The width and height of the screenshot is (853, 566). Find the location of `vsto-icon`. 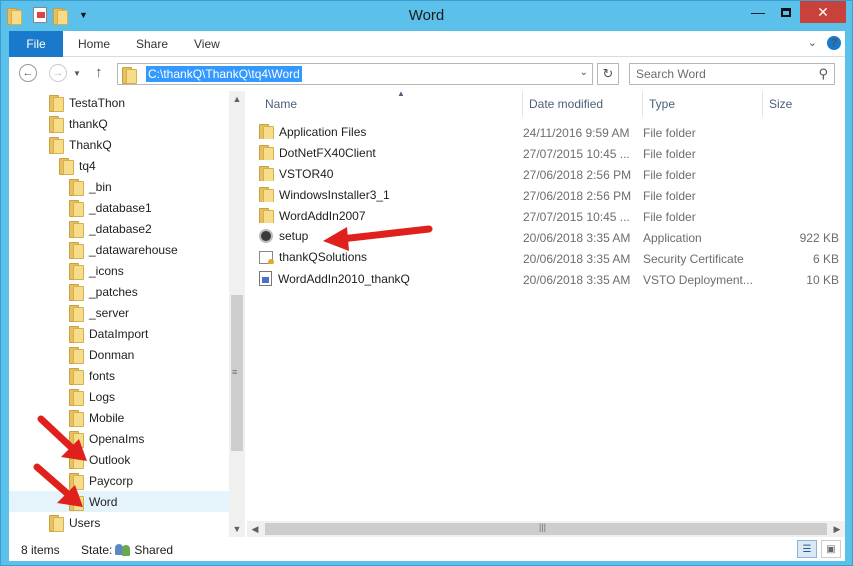

vsto-icon is located at coordinates (265, 278).